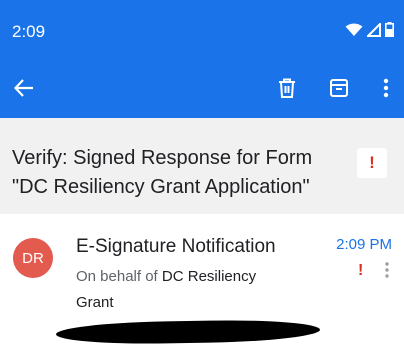 This screenshot has height=345, width=404. I want to click on back-button, so click(24, 88).